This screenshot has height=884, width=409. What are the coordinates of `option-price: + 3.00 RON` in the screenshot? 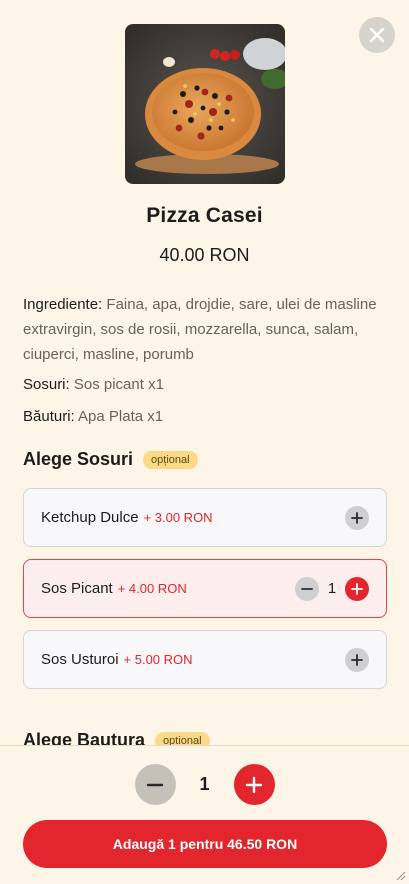 It's located at (178, 517).